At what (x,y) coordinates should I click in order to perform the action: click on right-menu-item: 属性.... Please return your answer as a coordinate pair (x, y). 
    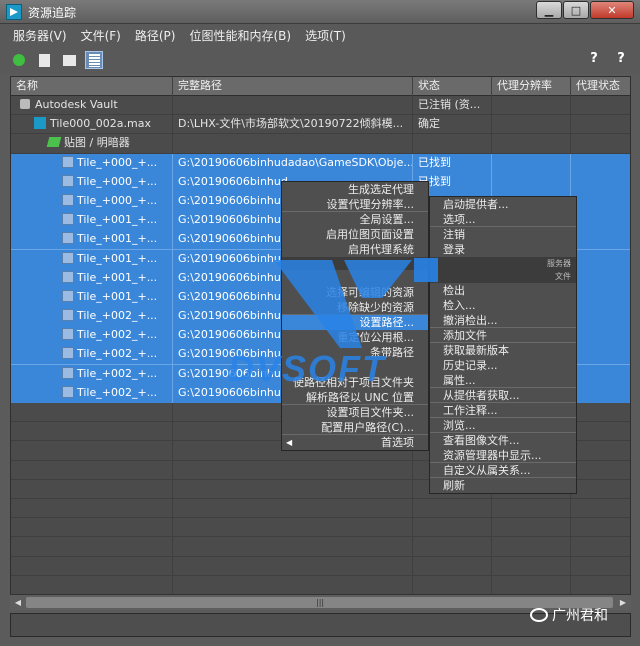
    Looking at the image, I should click on (503, 380).